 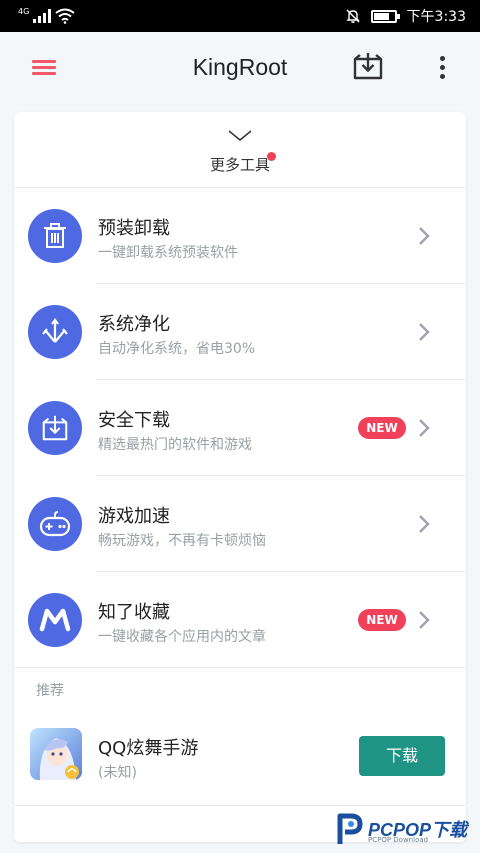 What do you see at coordinates (240, 332) in the screenshot?
I see `tool-row-purify: 系统净化 自动净化系统，省电30%` at bounding box center [240, 332].